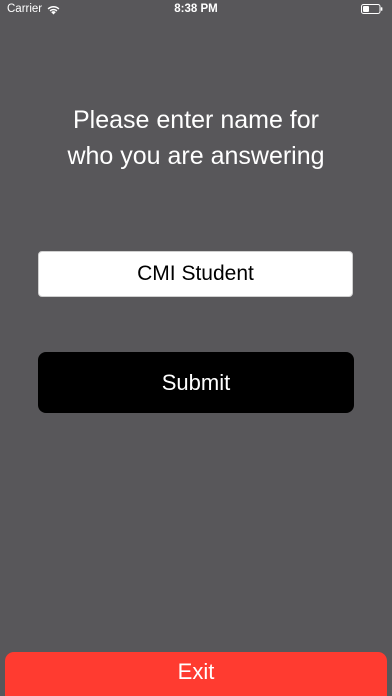 This screenshot has height=696, width=392. What do you see at coordinates (196, 382) in the screenshot?
I see `submit-button: Submit` at bounding box center [196, 382].